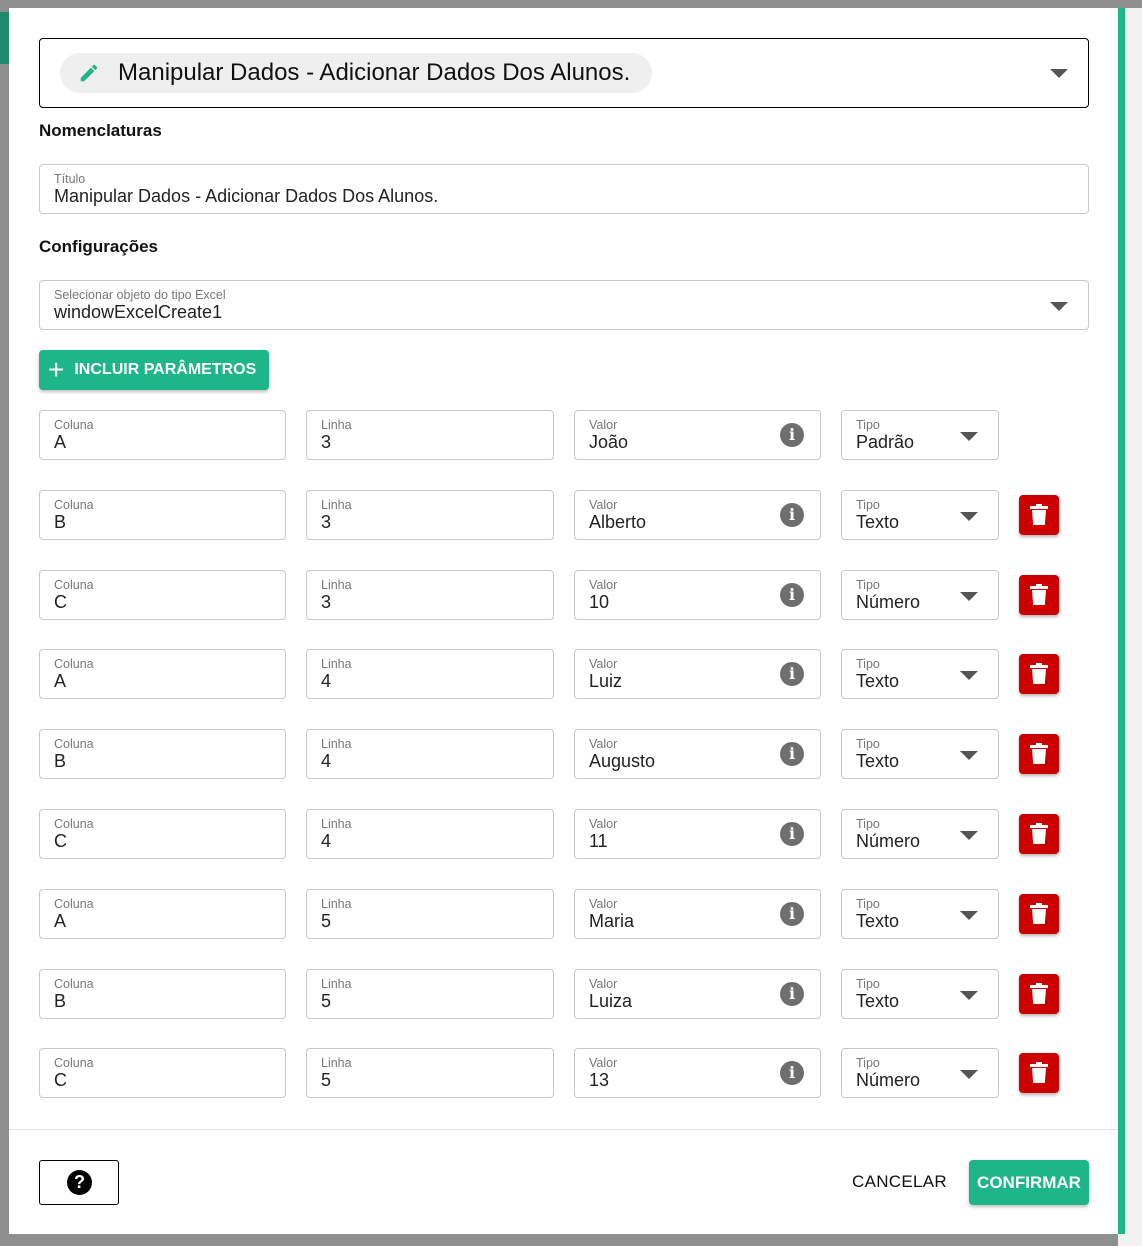 Image resolution: width=1142 pixels, height=1246 pixels. Describe the element at coordinates (697, 674) in the screenshot. I see `value-field: Valor Luiz i` at that location.